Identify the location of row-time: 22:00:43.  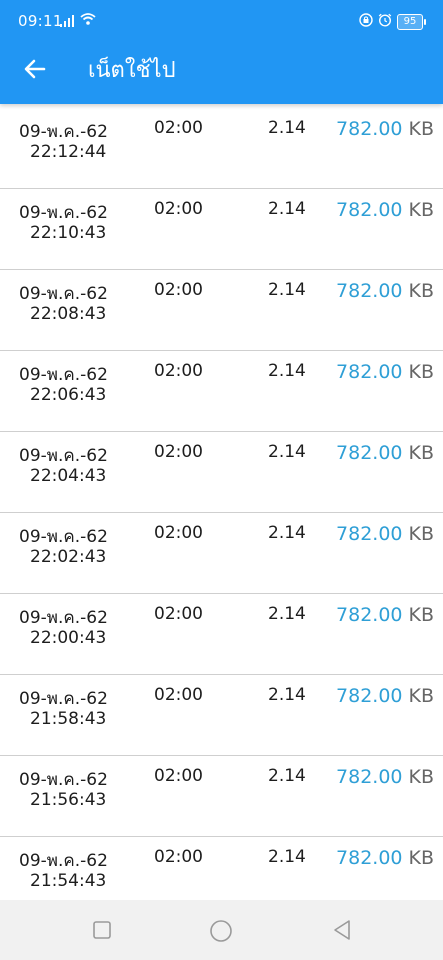
(68, 638).